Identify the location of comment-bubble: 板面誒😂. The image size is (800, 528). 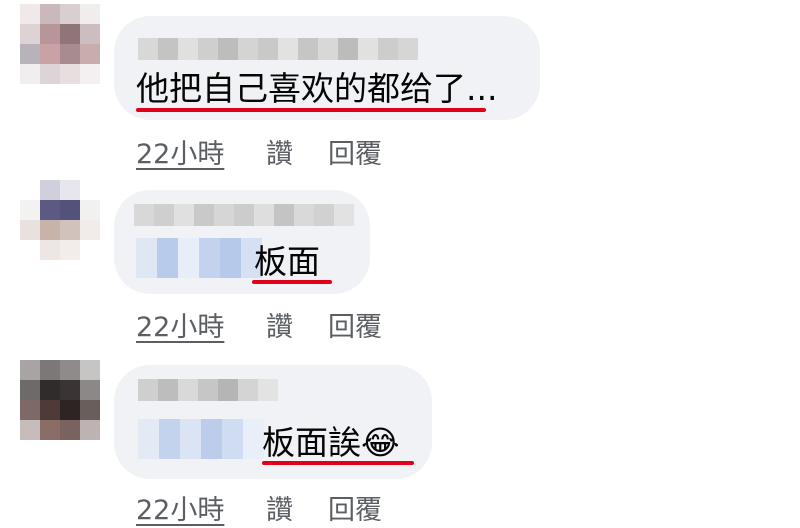
(273, 422).